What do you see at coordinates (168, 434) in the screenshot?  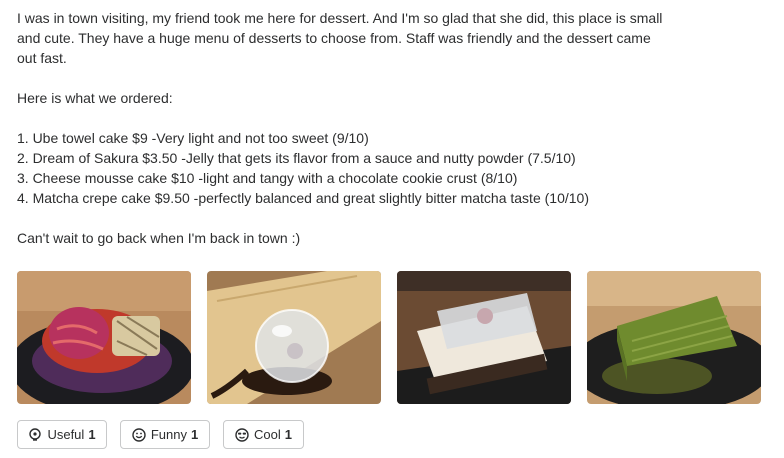 I see `funny-label: Funny` at bounding box center [168, 434].